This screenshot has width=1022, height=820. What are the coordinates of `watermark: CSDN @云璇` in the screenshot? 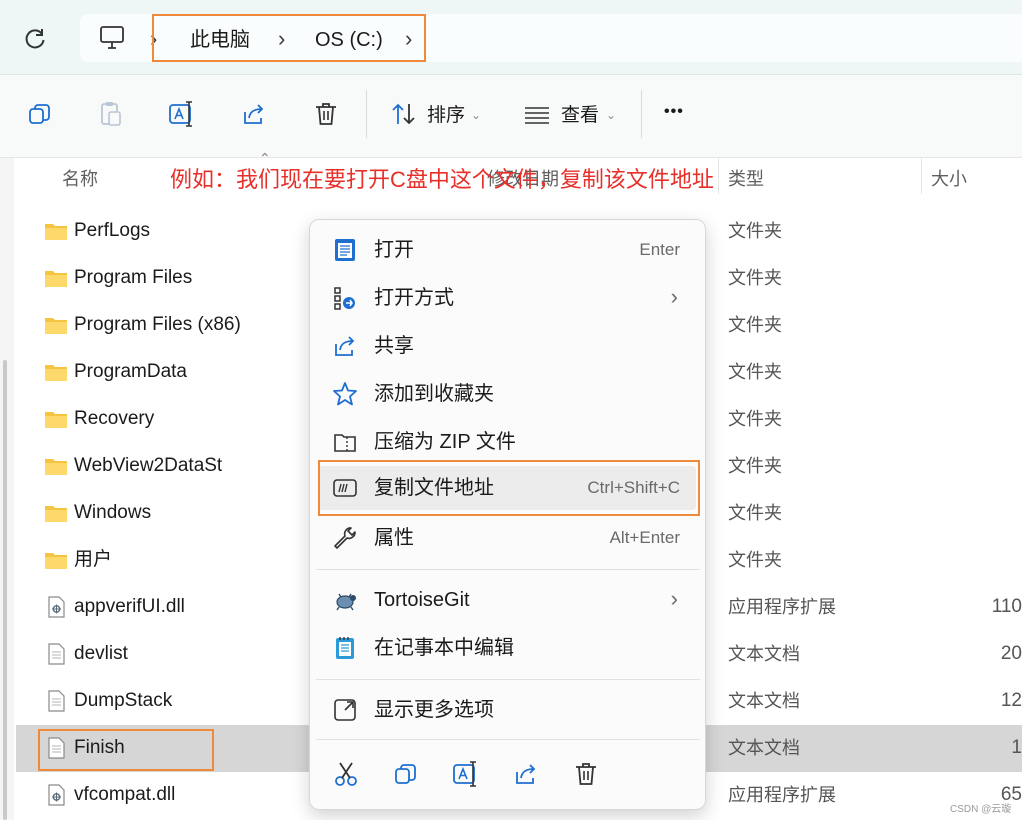 It's located at (981, 809).